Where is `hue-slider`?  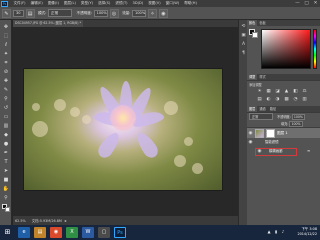 hue-slider is located at coordinates (315, 49).